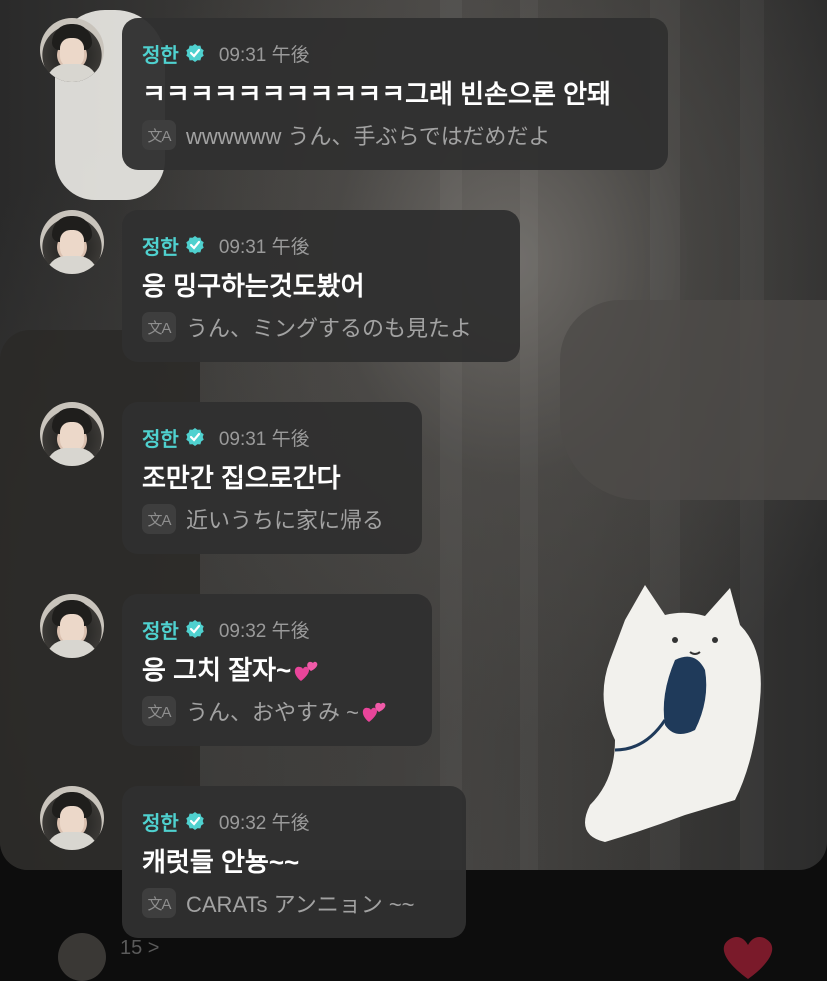 This screenshot has width=827, height=981. I want to click on translation-row: 文A うん、おやすみ ~, so click(277, 711).